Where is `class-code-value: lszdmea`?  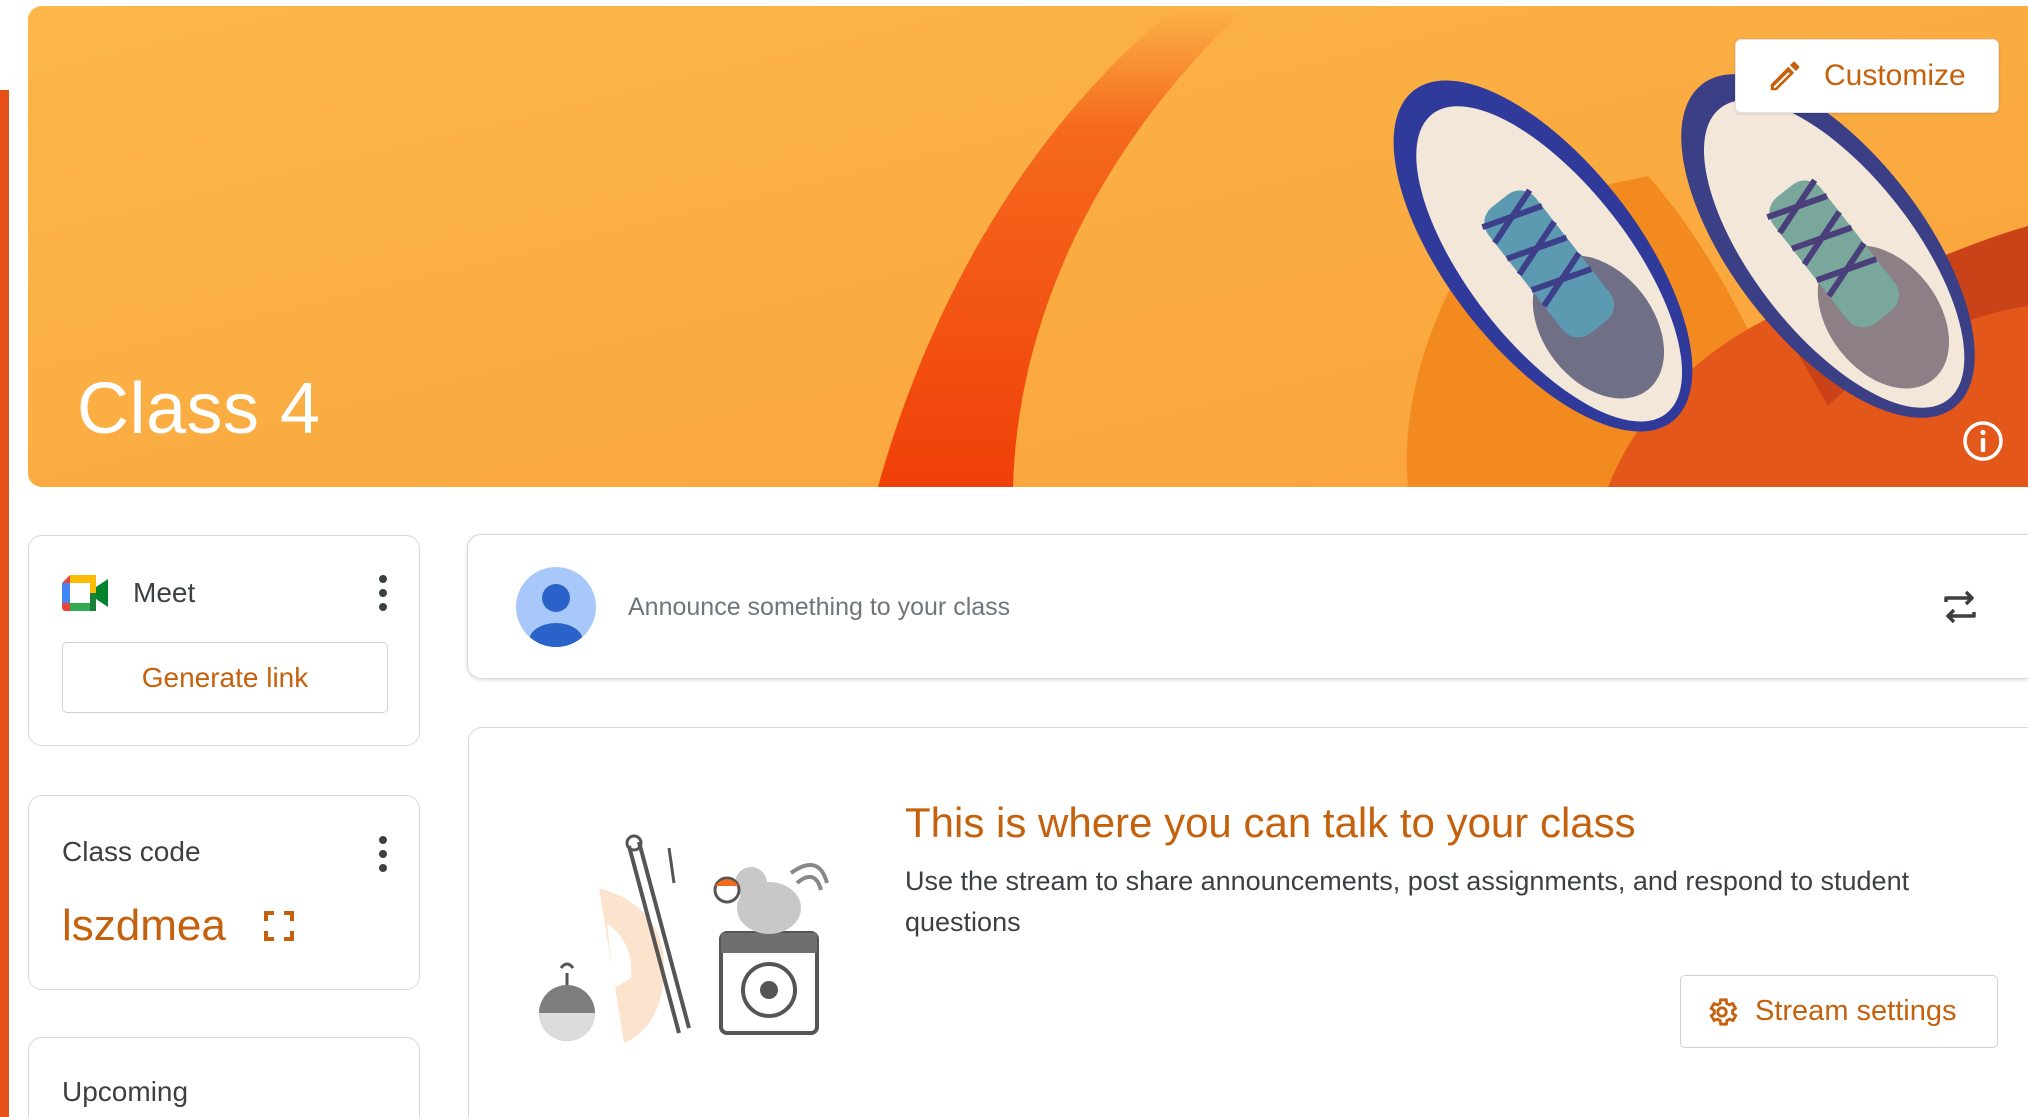
class-code-value: lszdmea is located at coordinates (144, 925).